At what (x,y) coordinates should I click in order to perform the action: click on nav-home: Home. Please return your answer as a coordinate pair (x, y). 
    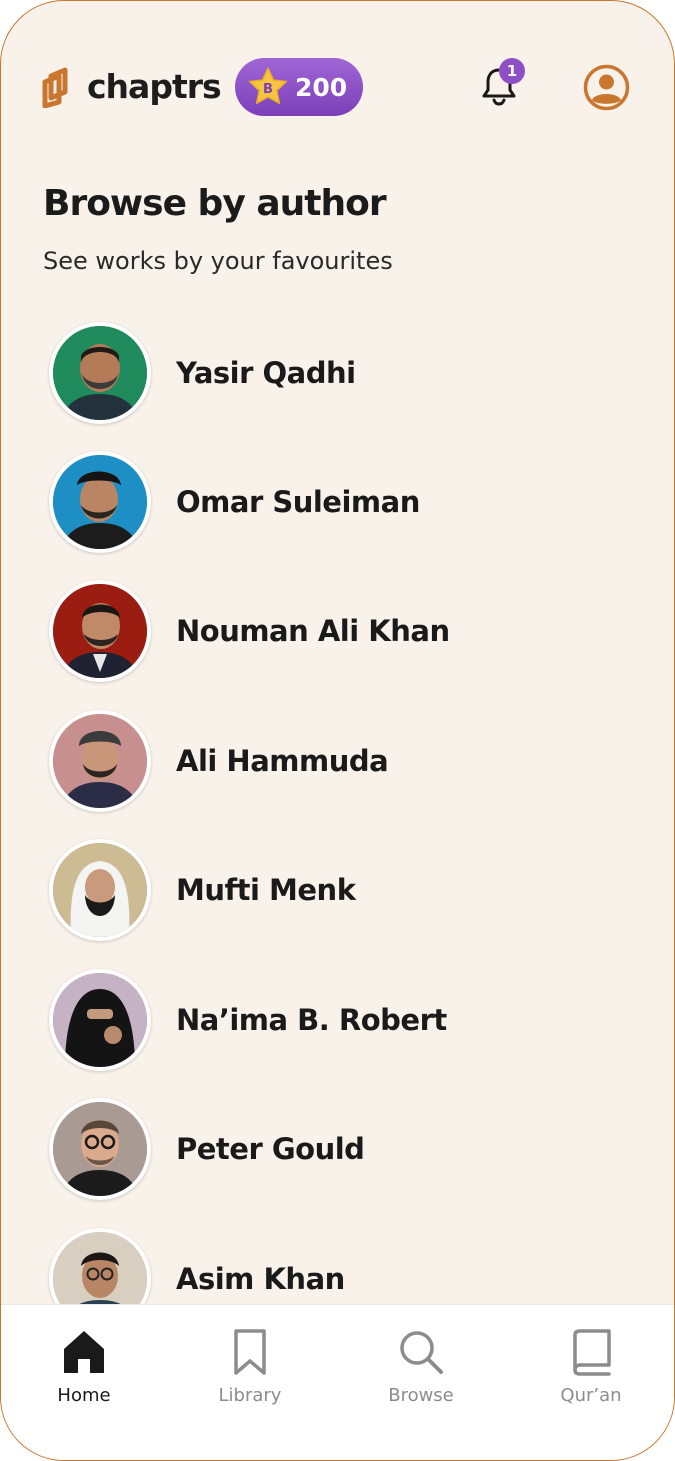
    Looking at the image, I should click on (84, 1372).